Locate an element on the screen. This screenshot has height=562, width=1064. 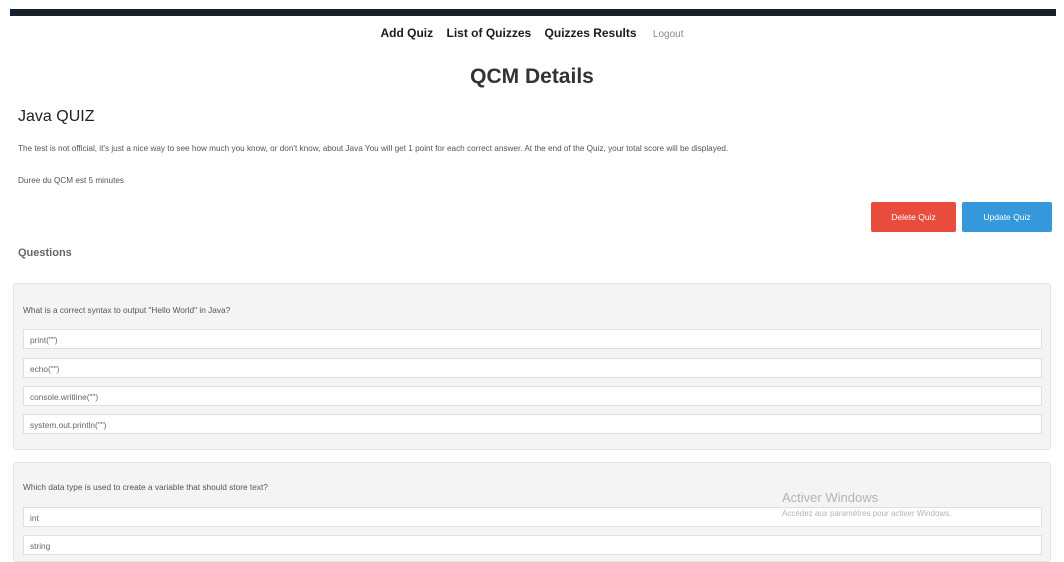
nav-logout: Logout is located at coordinates (668, 34).